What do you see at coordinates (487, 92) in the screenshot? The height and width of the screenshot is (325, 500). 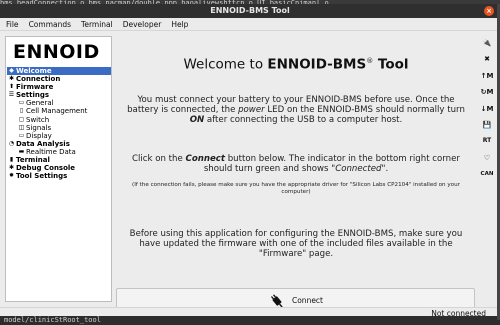 I see `read-default-config-icon: ↻M` at bounding box center [487, 92].